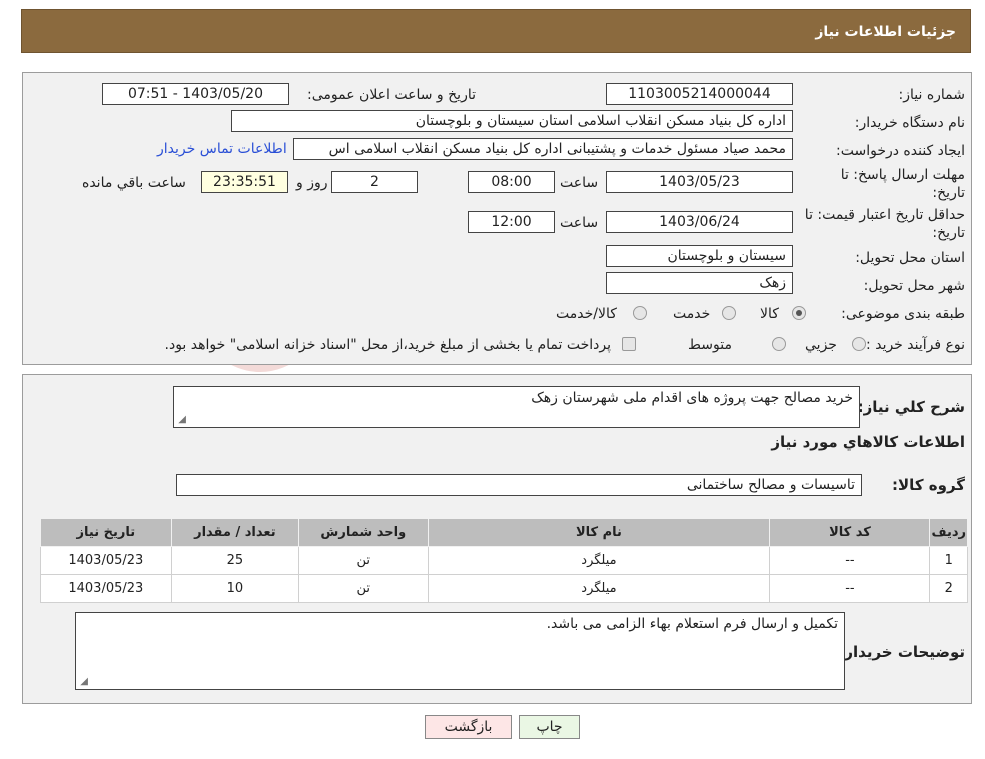 This screenshot has width=985, height=759. What do you see at coordinates (900, 151) in the screenshot?
I see `creator-label: ایجاد کننده درخواست:` at bounding box center [900, 151].